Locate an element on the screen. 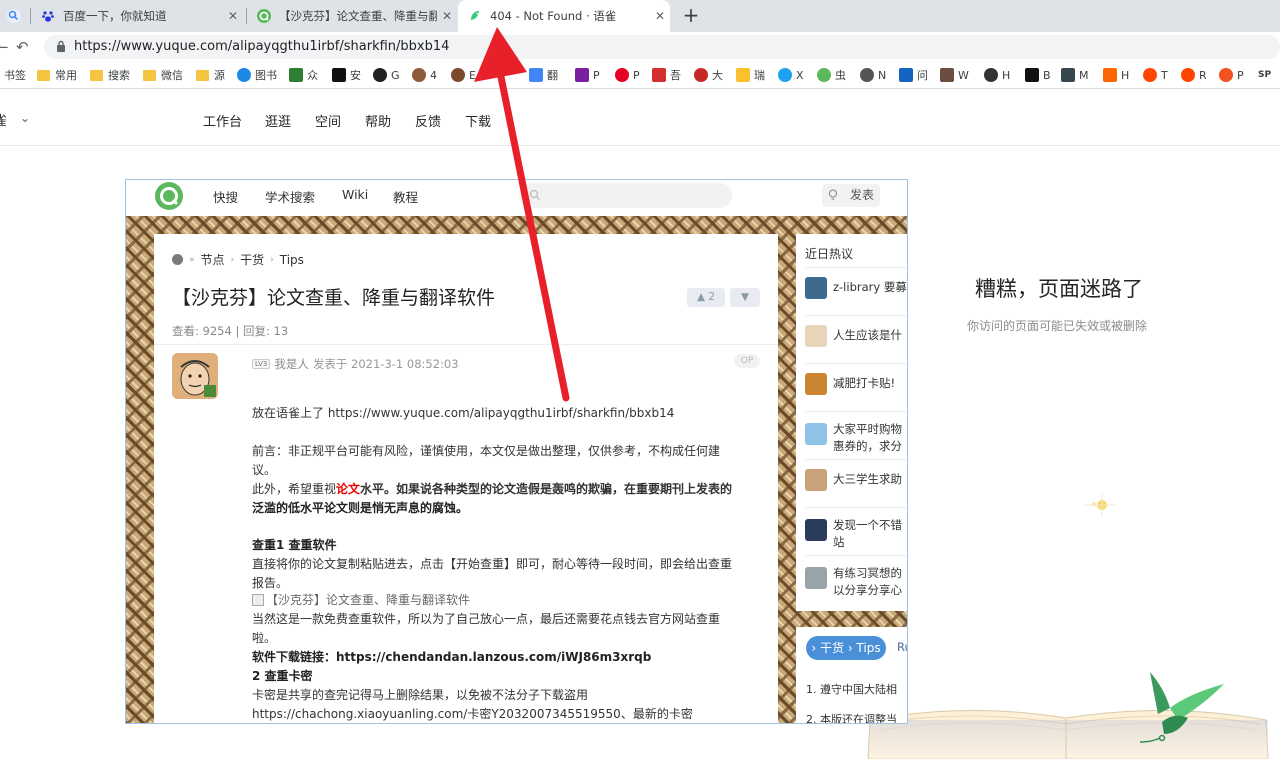  bookmark-books: 图书 is located at coordinates (257, 75).